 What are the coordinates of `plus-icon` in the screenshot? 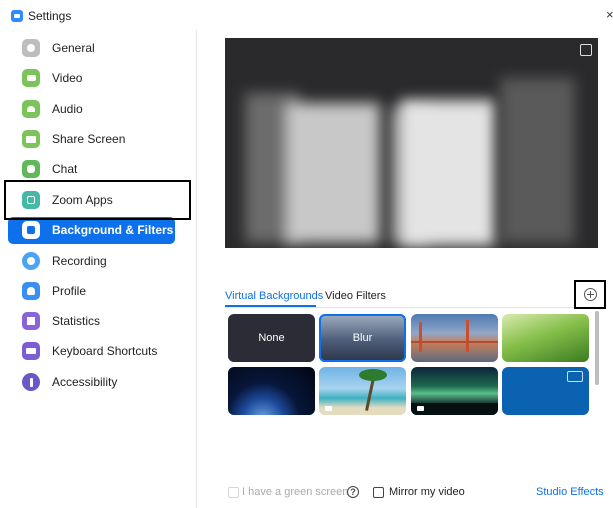 It's located at (590, 294).